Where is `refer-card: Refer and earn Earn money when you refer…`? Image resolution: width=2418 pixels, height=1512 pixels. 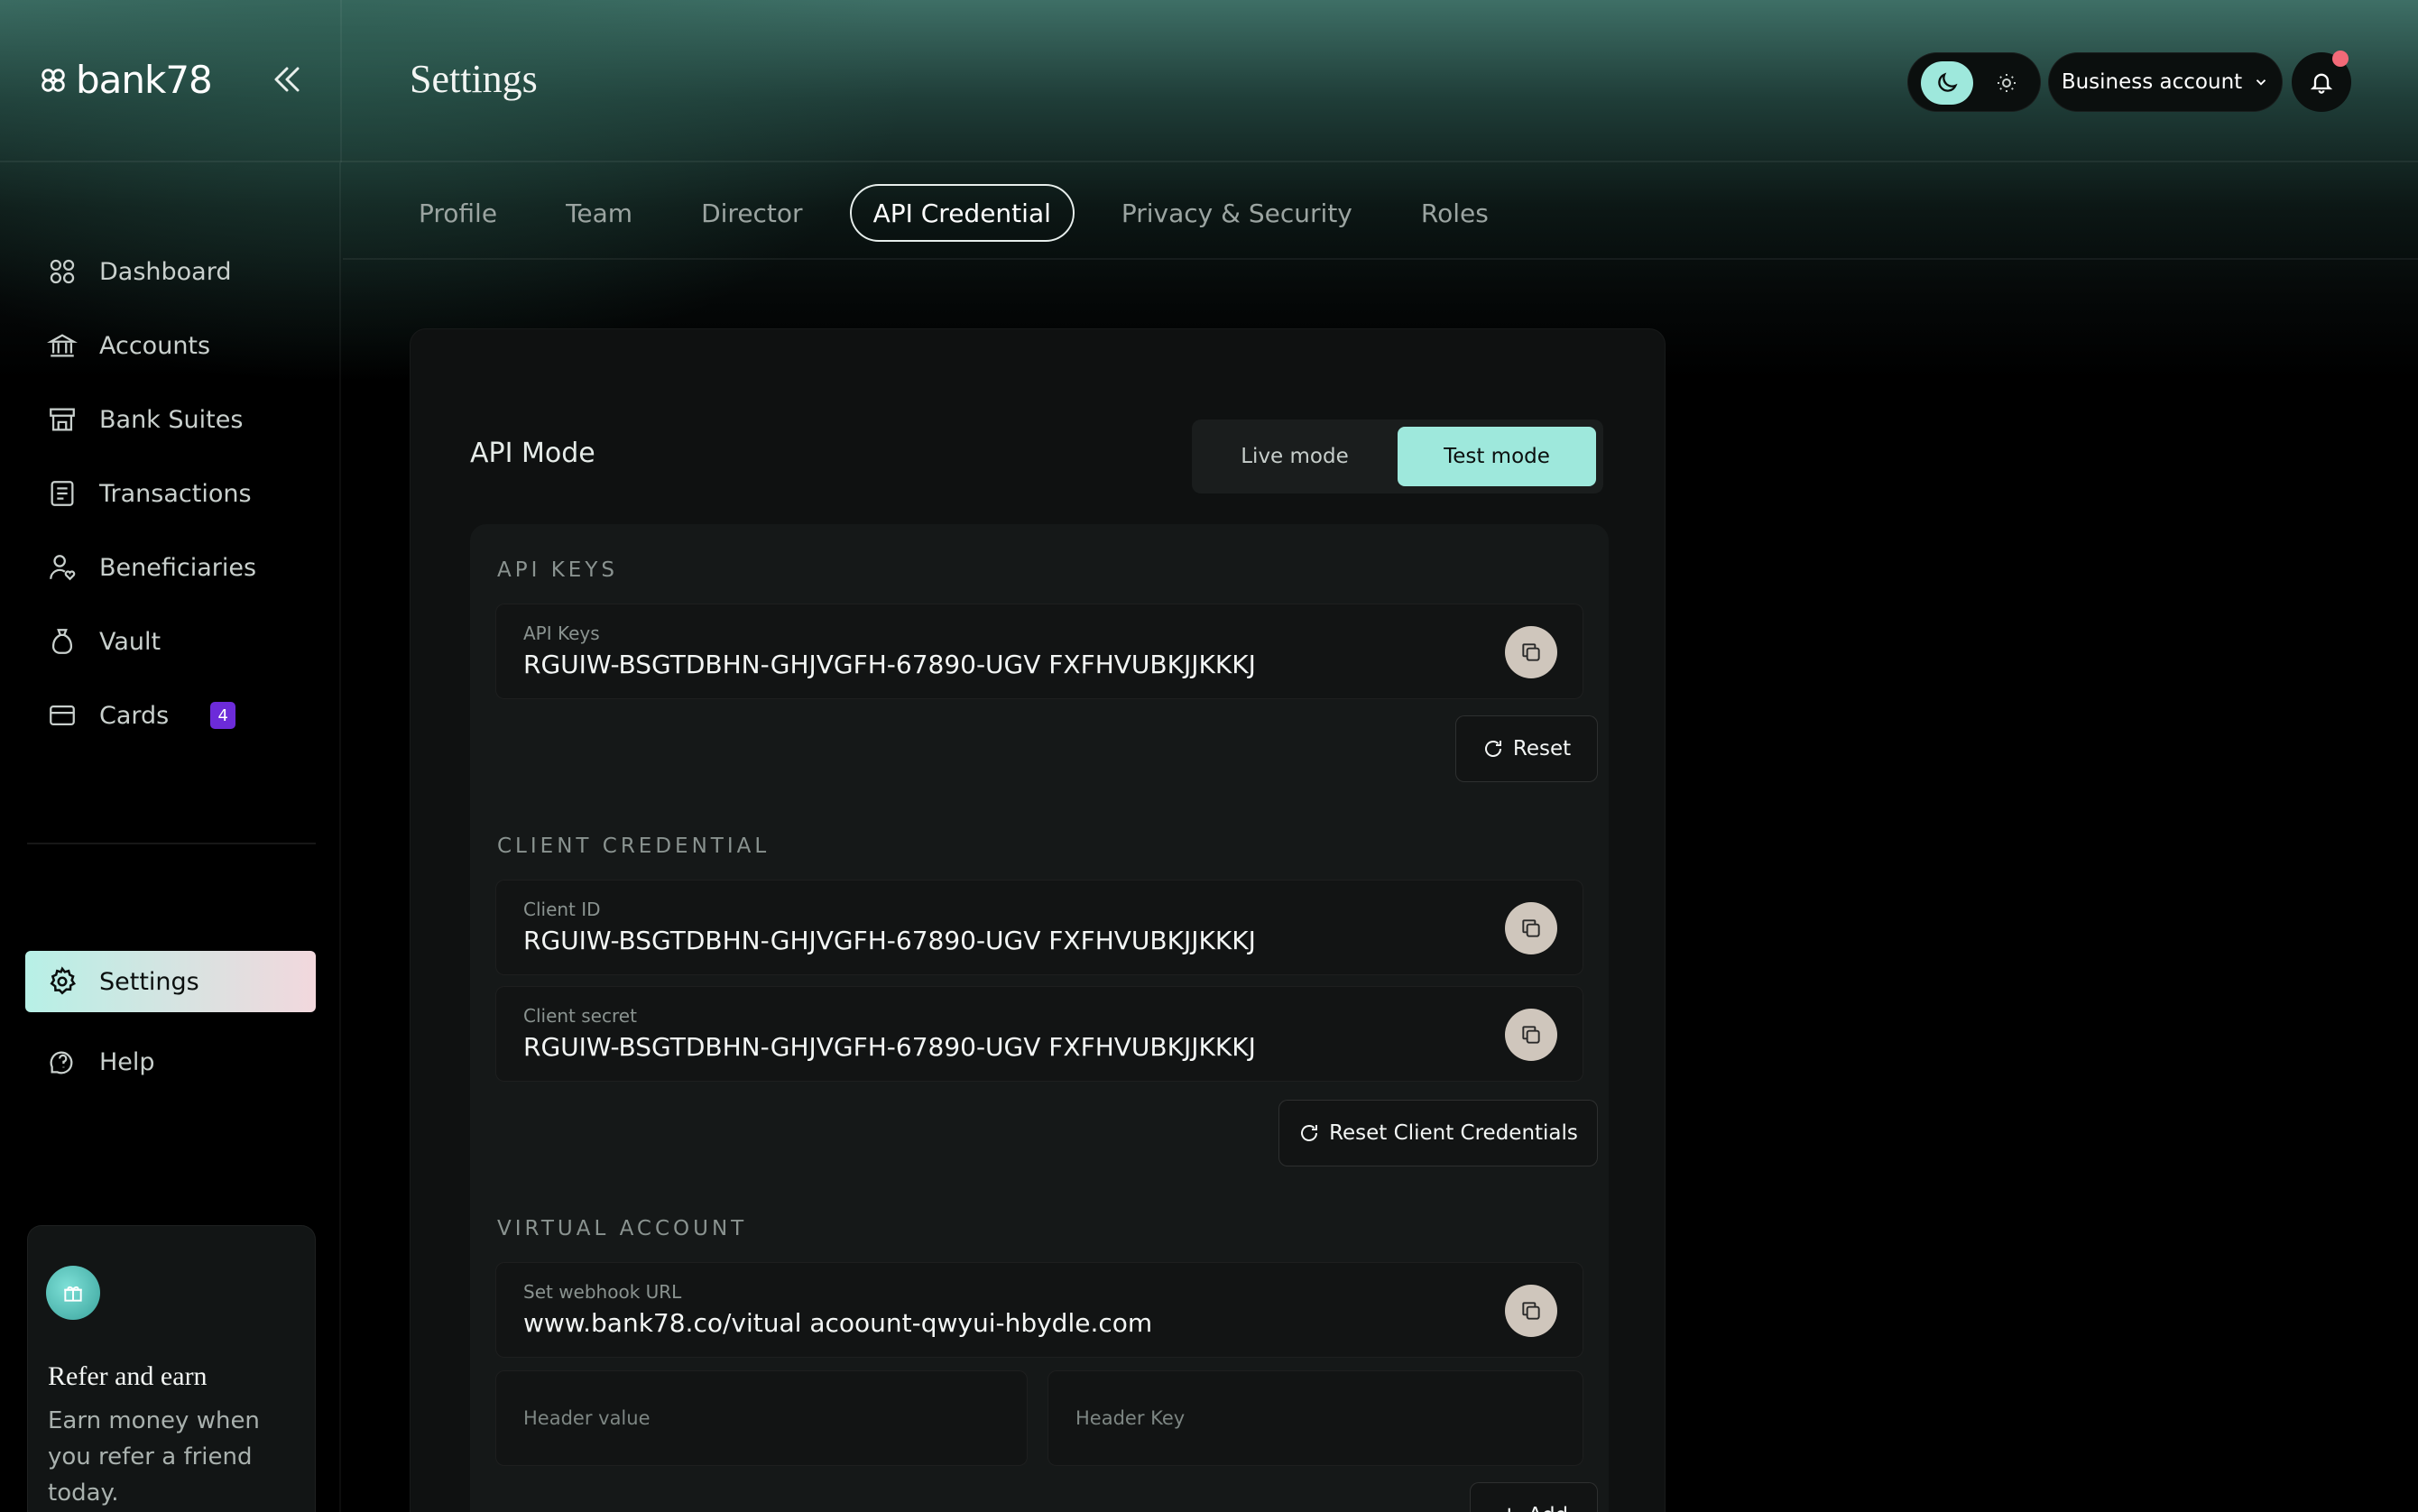
refer-card: Refer and earn Earn money when you refer… is located at coordinates (171, 1368).